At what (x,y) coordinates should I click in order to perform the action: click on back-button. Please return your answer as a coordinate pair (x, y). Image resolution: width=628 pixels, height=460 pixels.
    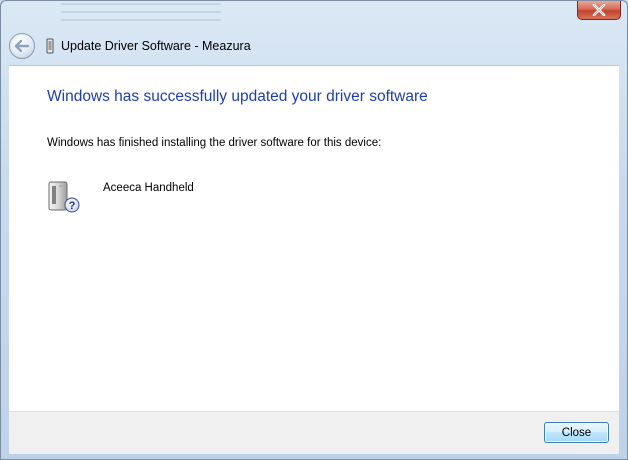
    Looking at the image, I should click on (22, 46).